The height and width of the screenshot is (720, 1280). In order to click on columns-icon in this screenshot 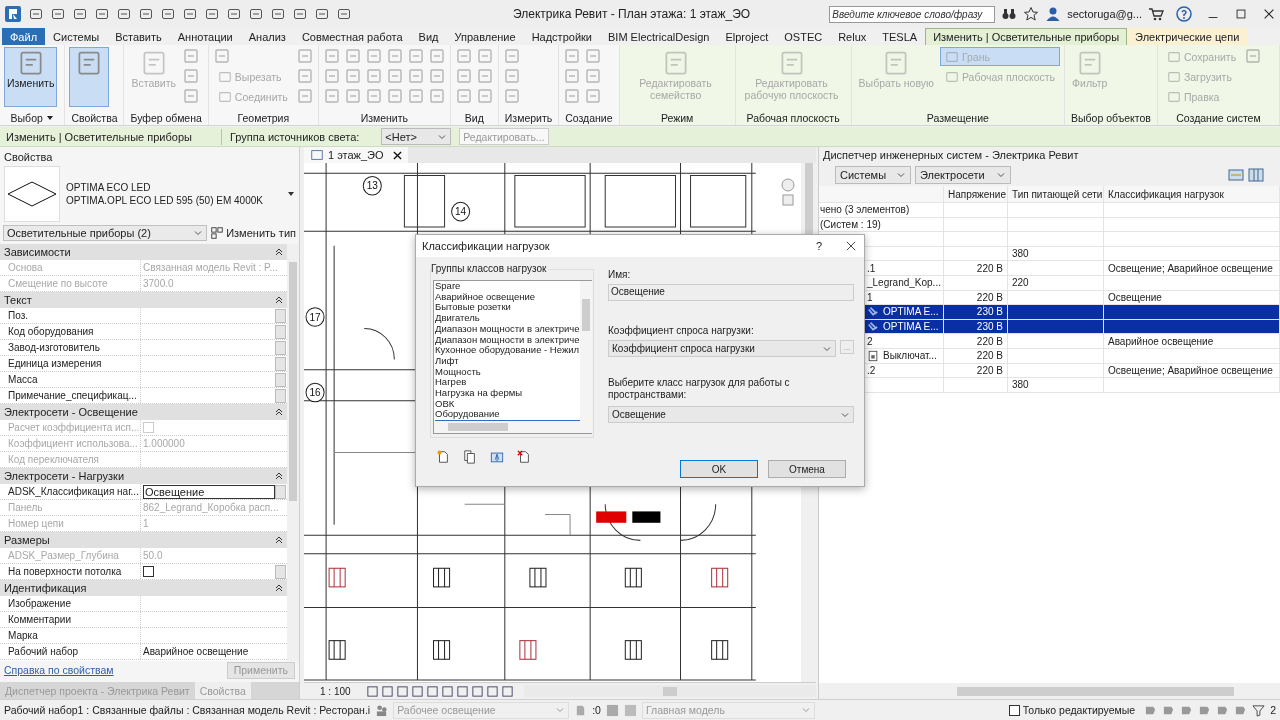, I will do `click(1256, 174)`.